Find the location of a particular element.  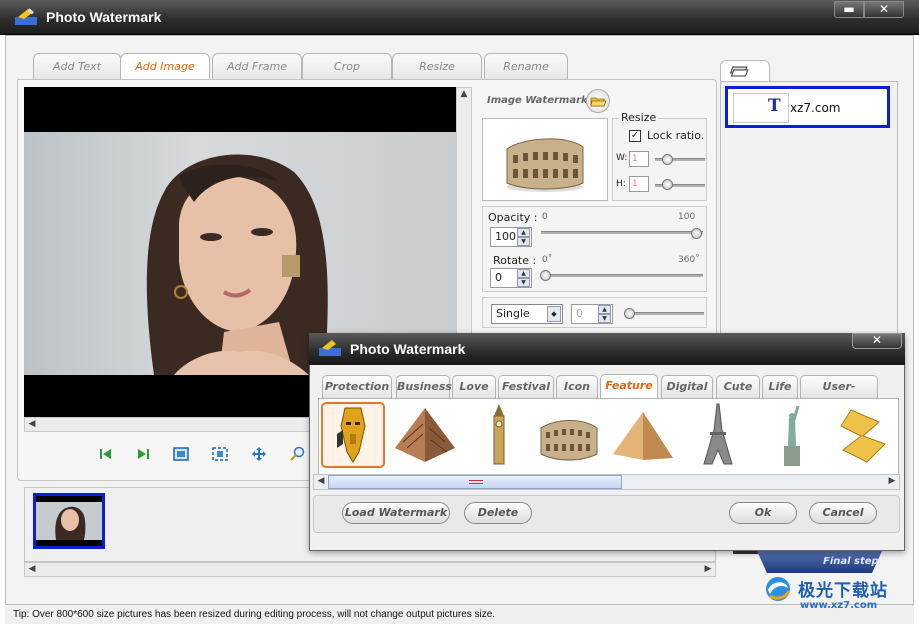

opacity-label: Opacity : is located at coordinates (513, 217).